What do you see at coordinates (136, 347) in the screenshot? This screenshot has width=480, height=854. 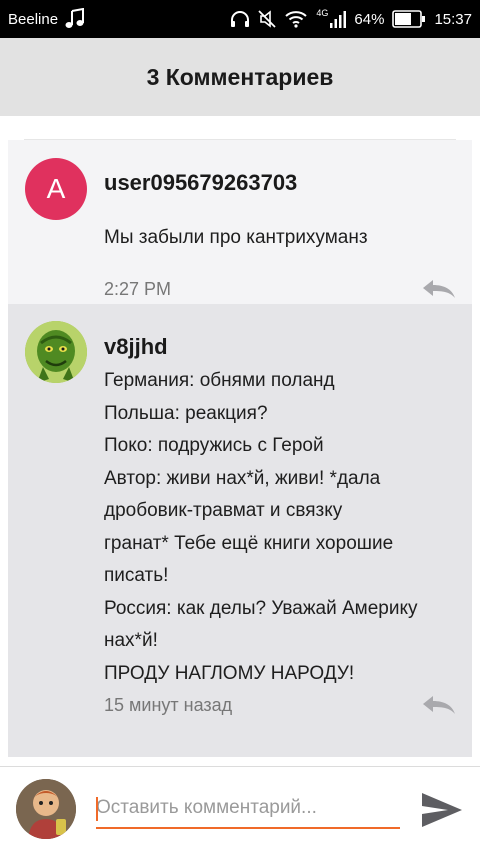 I see `comment-username: v8jjhd` at bounding box center [136, 347].